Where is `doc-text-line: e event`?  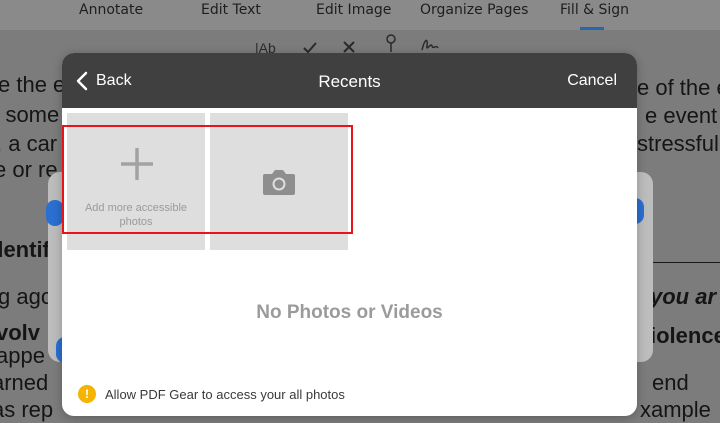
doc-text-line: e event is located at coordinates (681, 115).